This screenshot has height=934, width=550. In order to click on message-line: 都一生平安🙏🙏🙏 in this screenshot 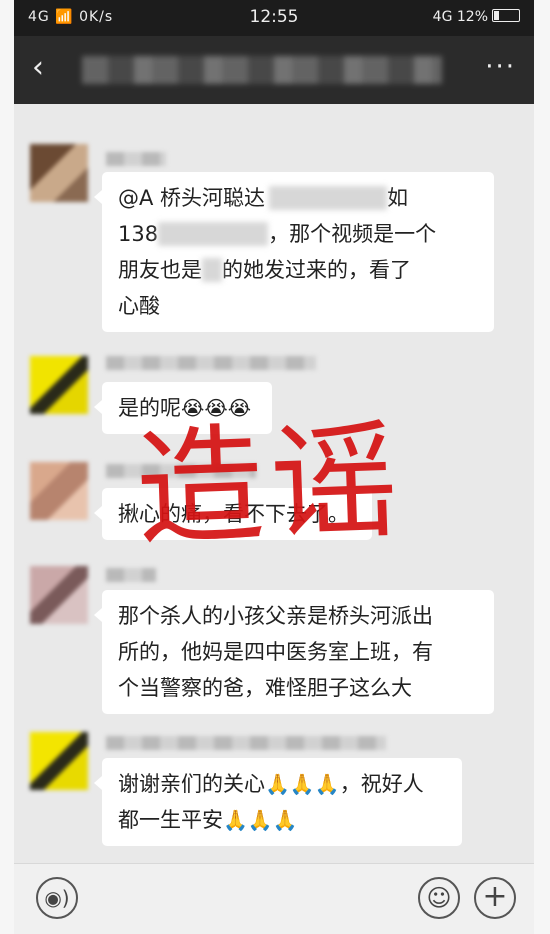, I will do `click(208, 820)`.